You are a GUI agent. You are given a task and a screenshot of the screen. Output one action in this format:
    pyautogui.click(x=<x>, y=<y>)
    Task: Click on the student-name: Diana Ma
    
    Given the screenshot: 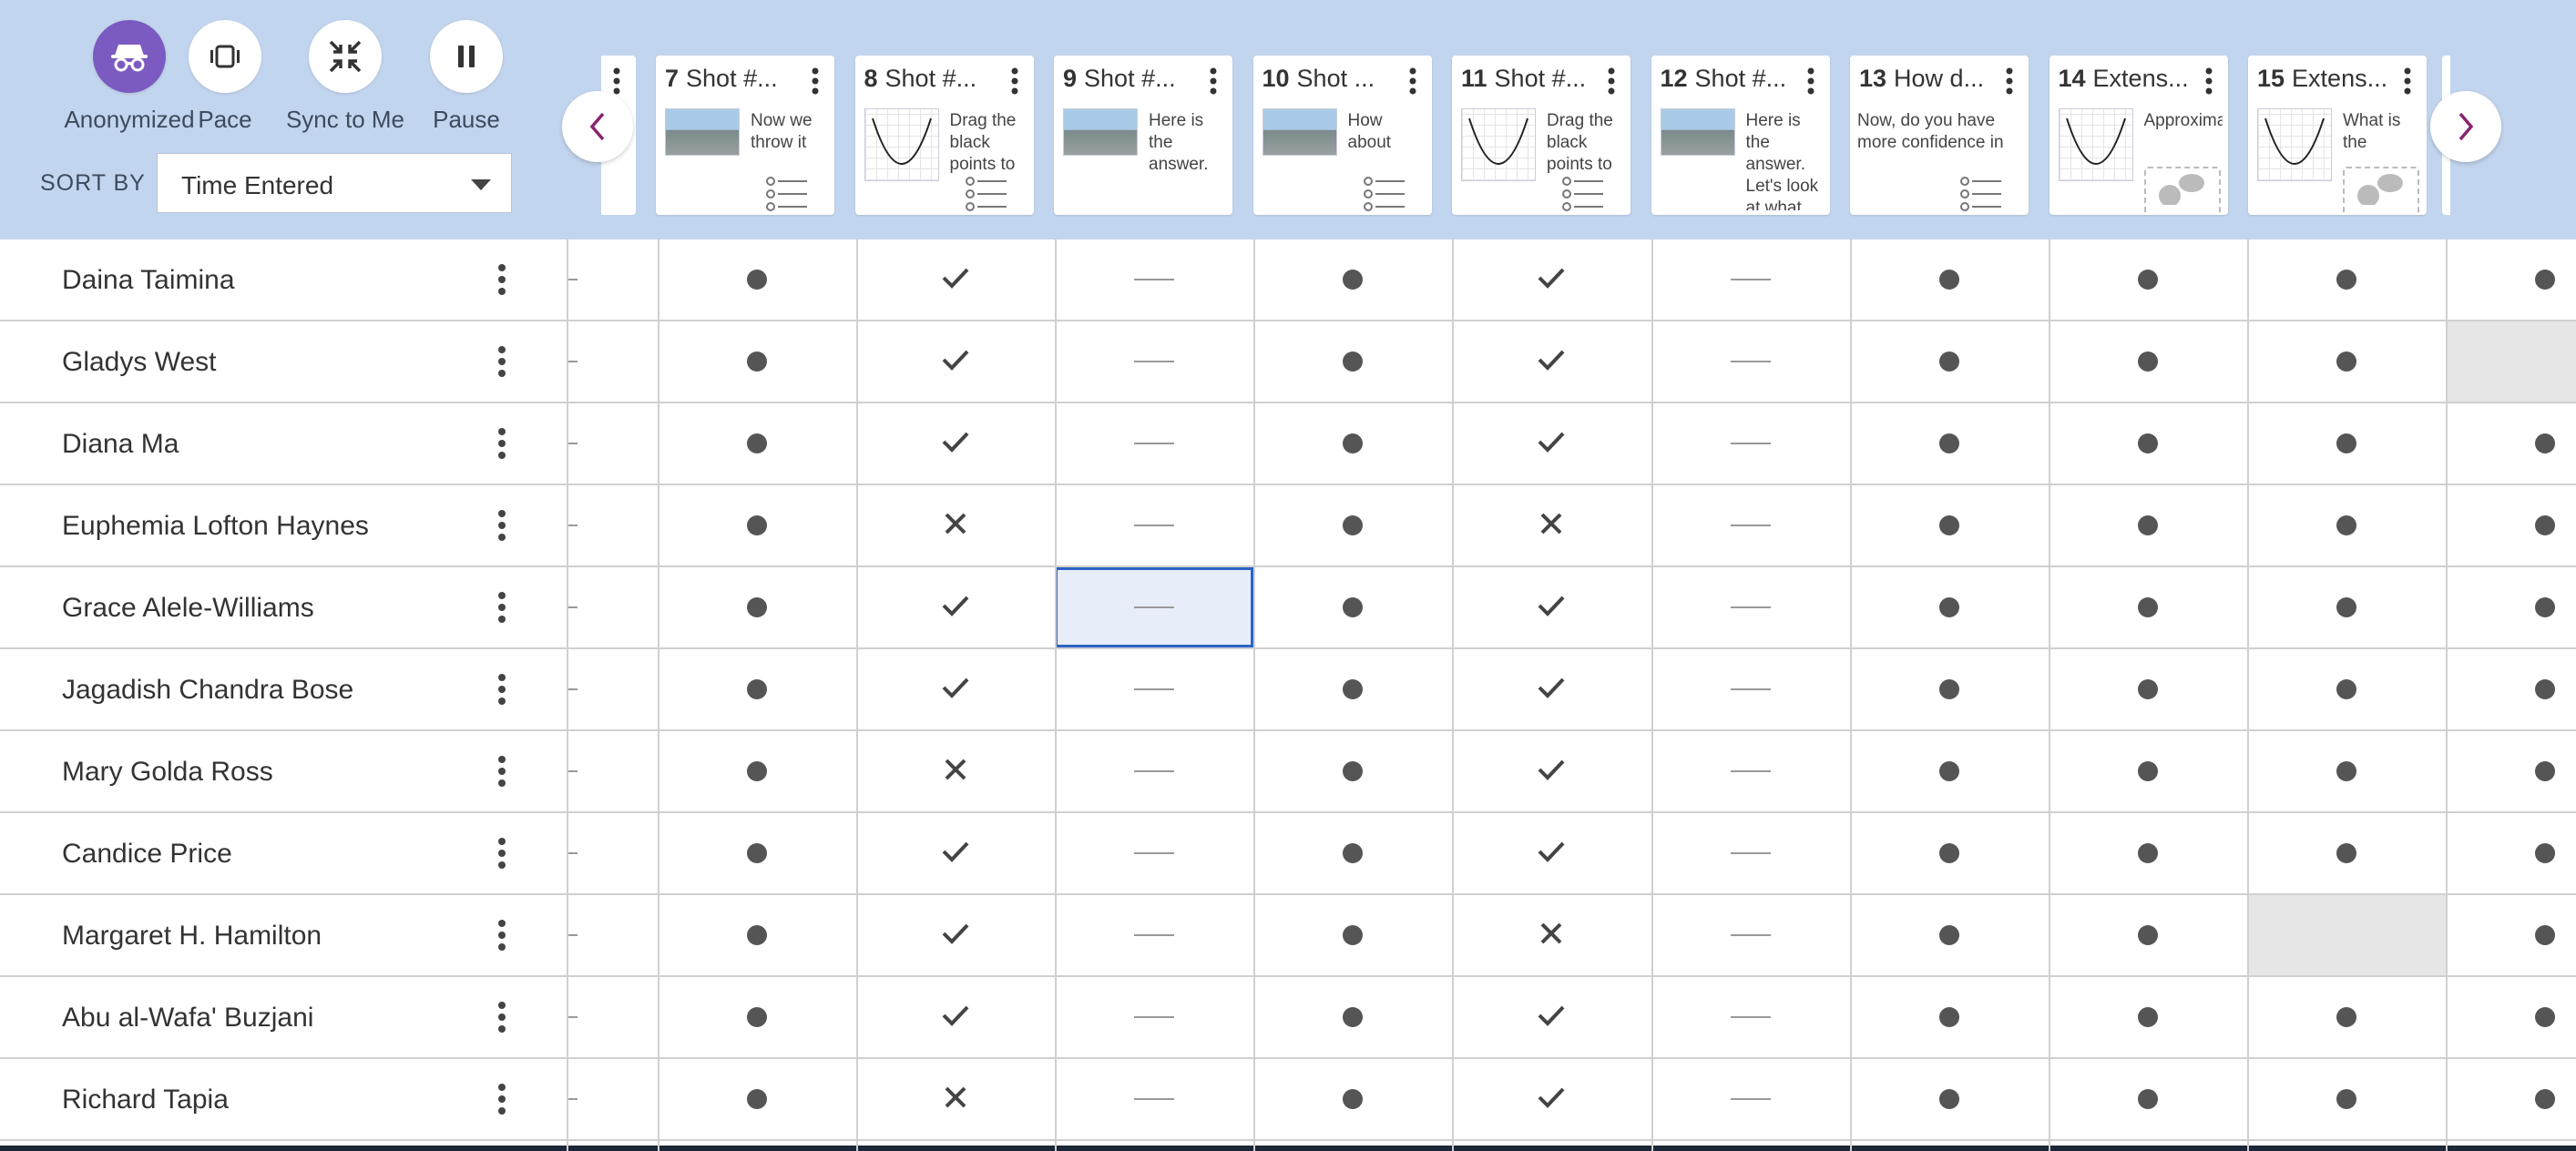 What is the action you would take?
    pyautogui.click(x=121, y=444)
    